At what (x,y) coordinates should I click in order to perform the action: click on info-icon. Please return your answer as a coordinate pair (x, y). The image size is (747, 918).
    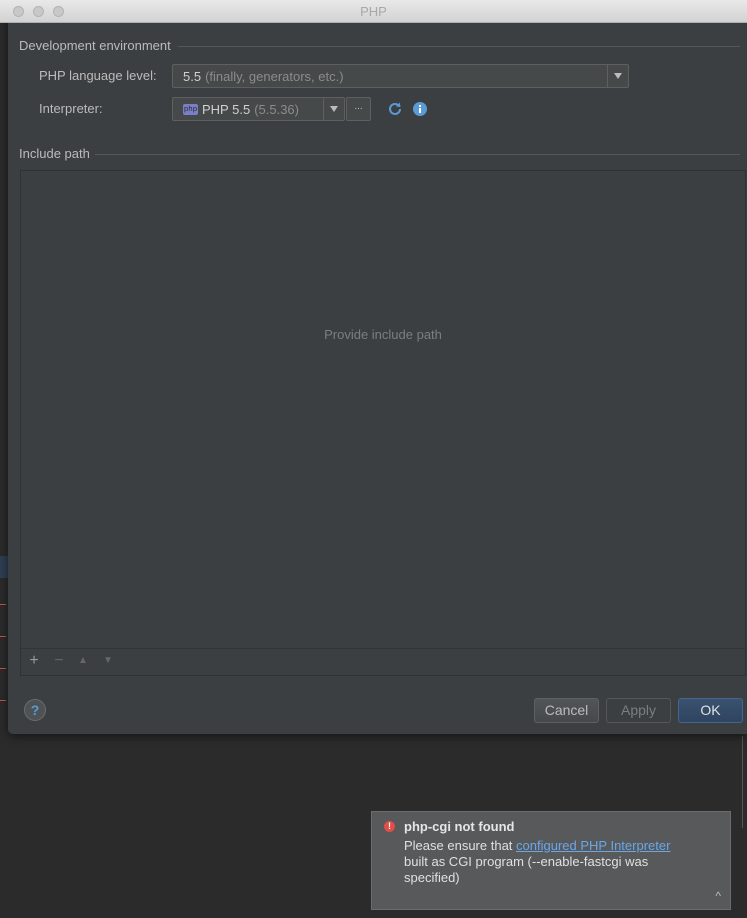
    Looking at the image, I should click on (420, 109).